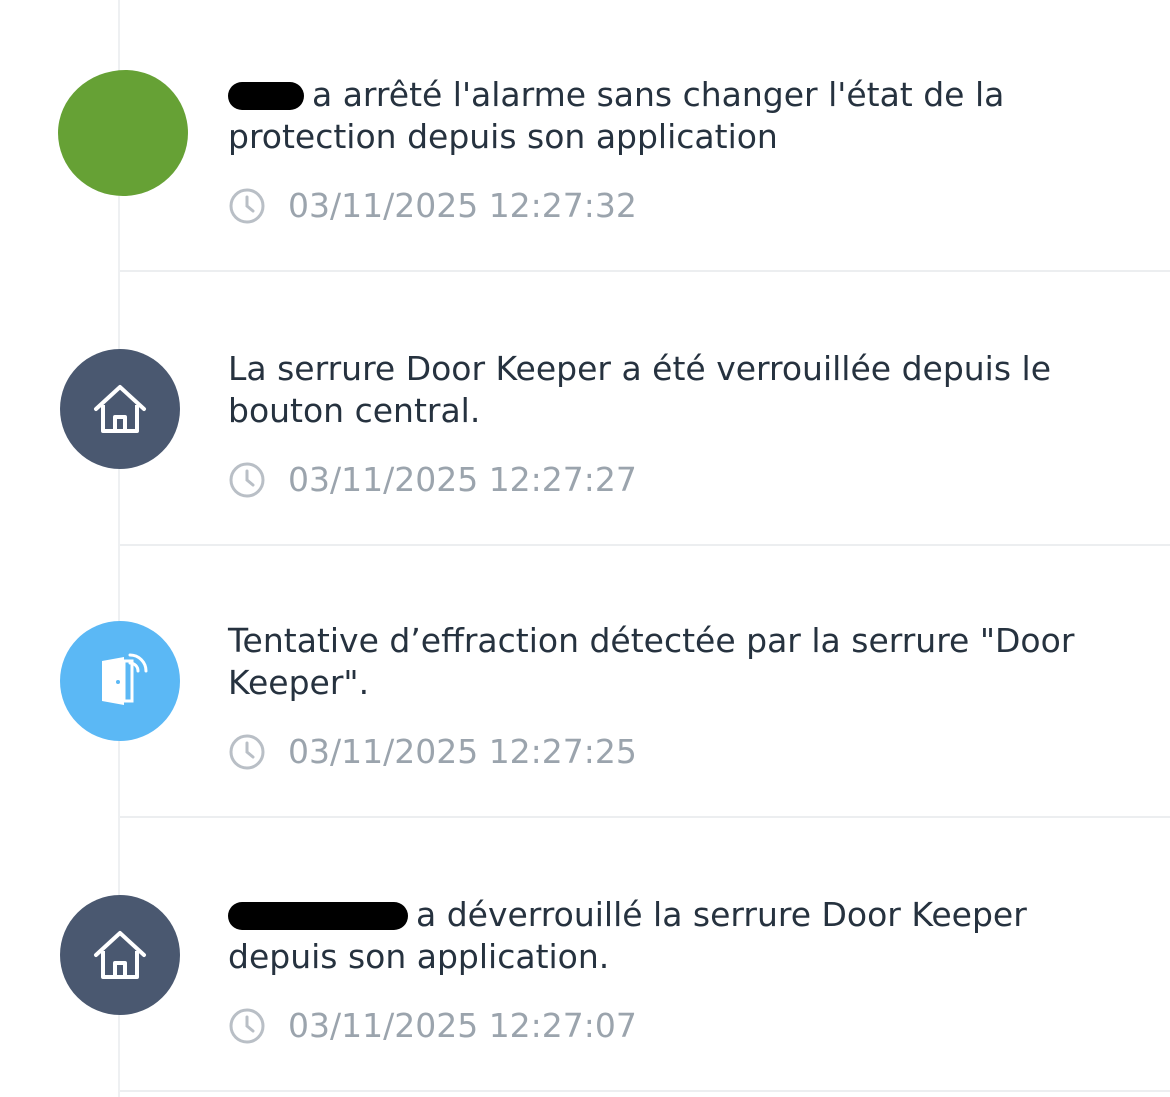 This screenshot has height=1097, width=1170. I want to click on alert-badge, so click(120, 681).